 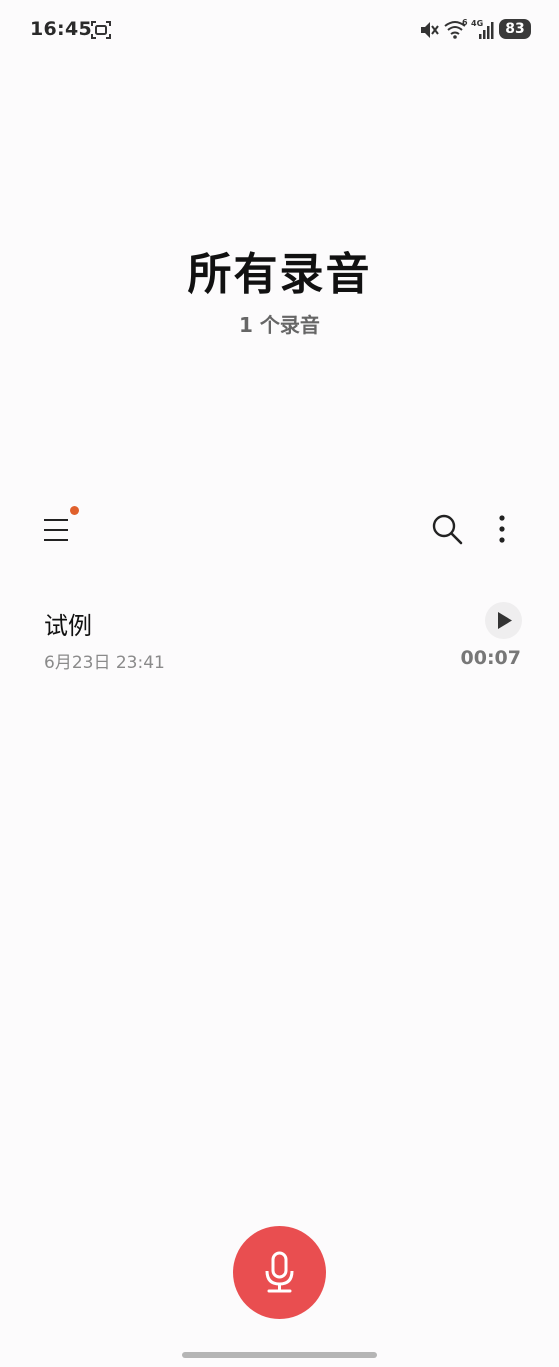 I want to click on play-icon, so click(x=505, y=620).